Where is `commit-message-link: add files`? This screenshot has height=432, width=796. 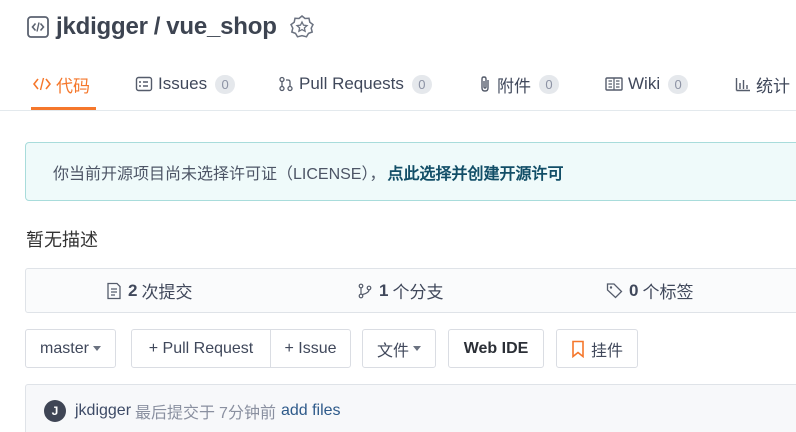 commit-message-link: add files is located at coordinates (311, 411).